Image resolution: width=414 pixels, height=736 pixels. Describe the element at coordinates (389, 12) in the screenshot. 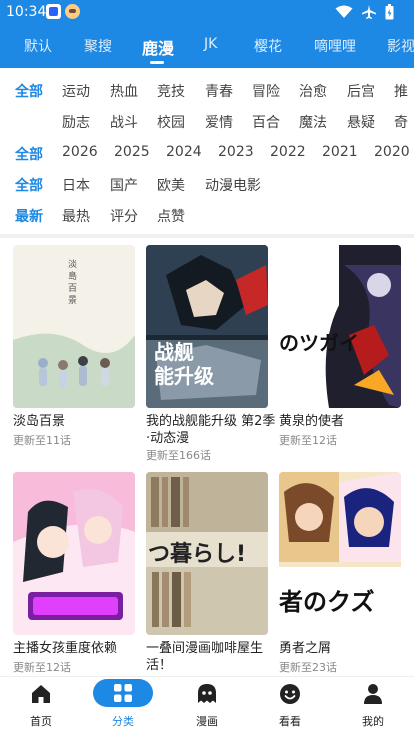

I see `battery-icon` at that location.